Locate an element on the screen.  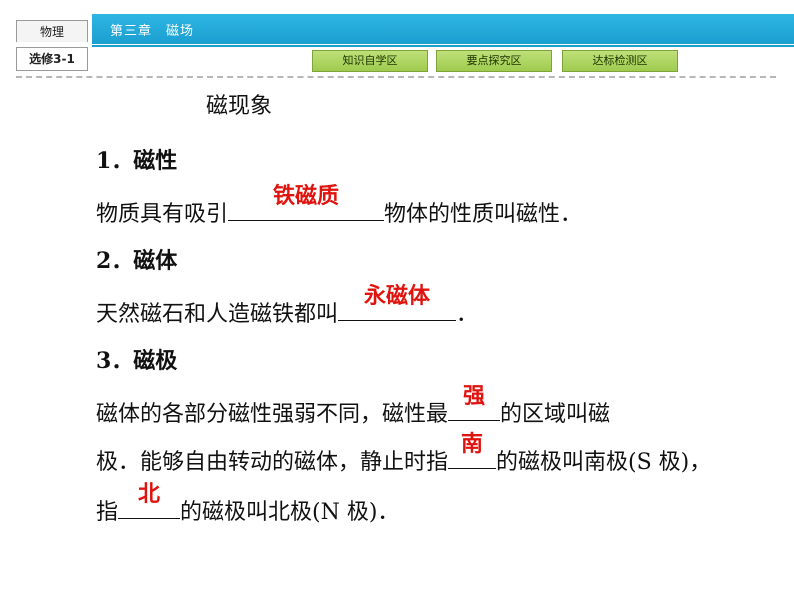
text-segment: 物体的性质叫磁性． is located at coordinates (483, 214).